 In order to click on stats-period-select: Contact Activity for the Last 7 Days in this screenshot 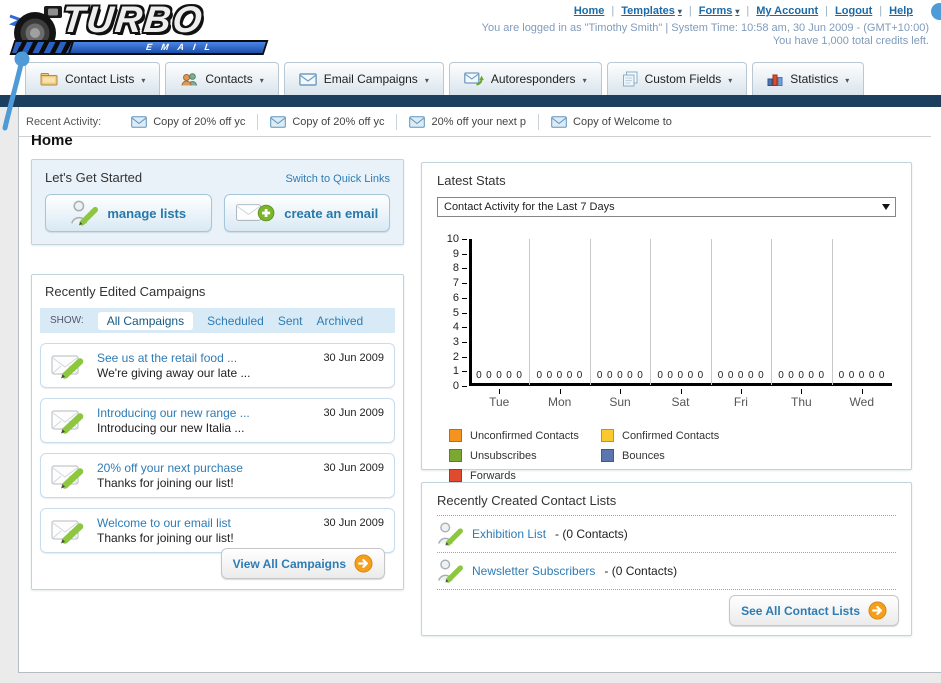, I will do `click(666, 207)`.